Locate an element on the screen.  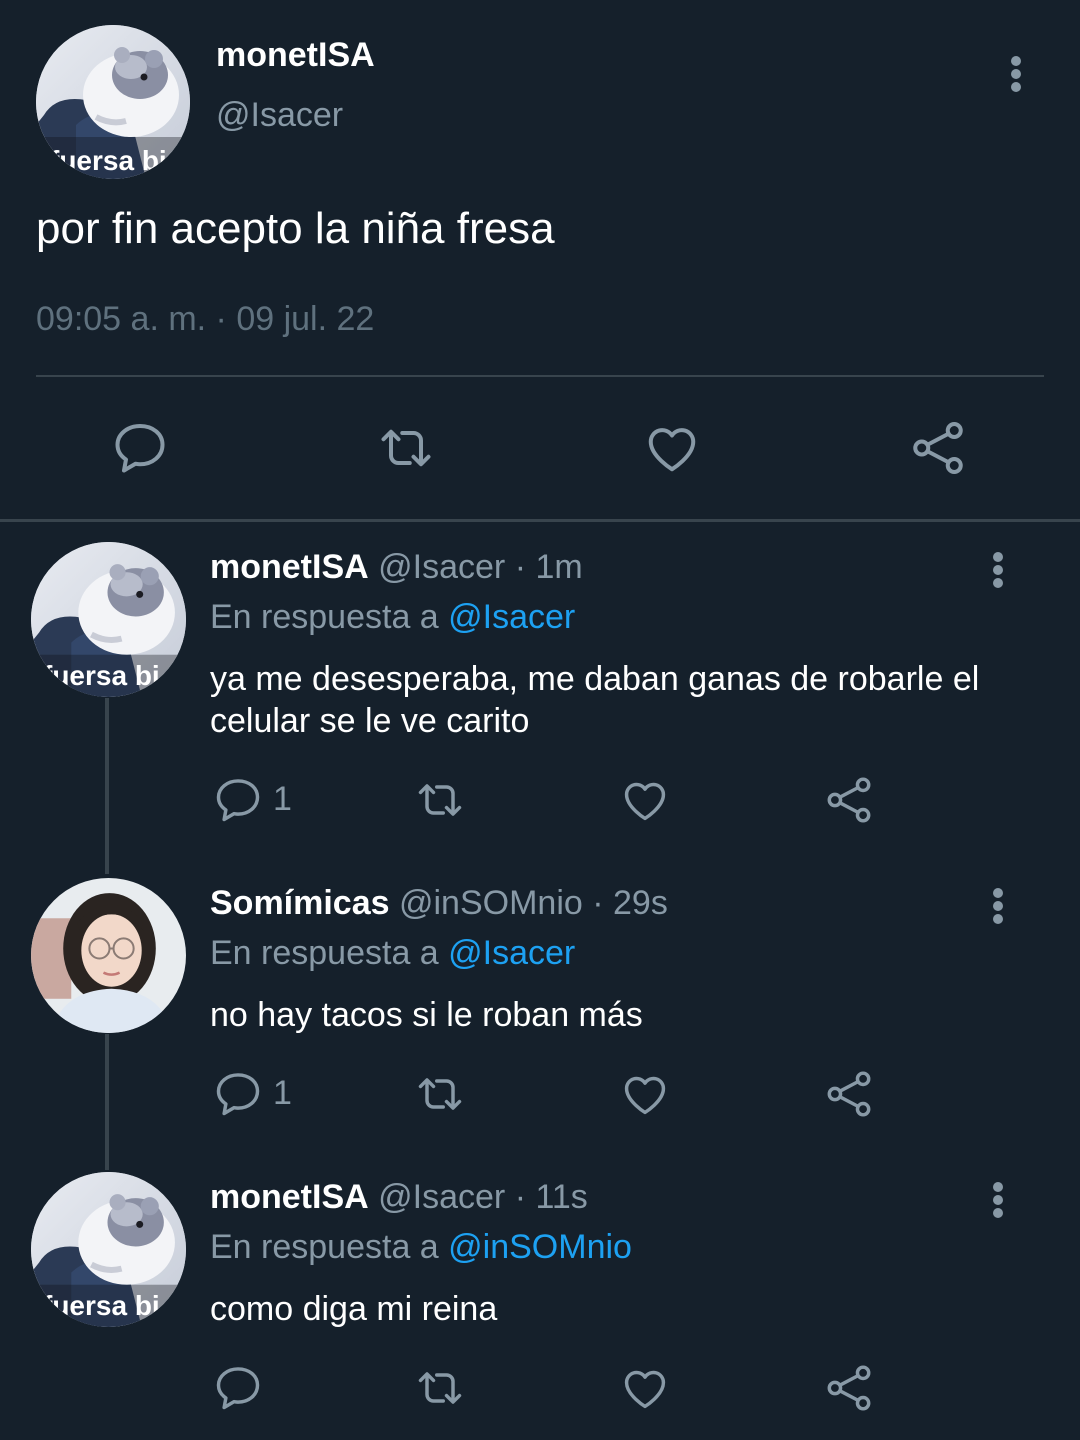
tweet-text: por fin acepto la niña fresa is located at coordinates (295, 228).